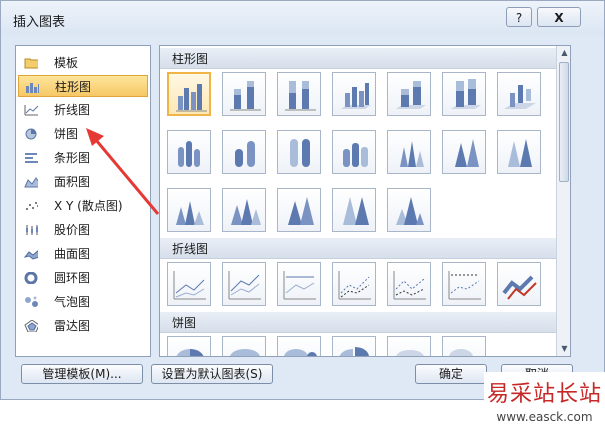 This screenshot has width=605, height=432. Describe the element at coordinates (544, 394) in the screenshot. I see `watermark-title: 易采站长站` at that location.